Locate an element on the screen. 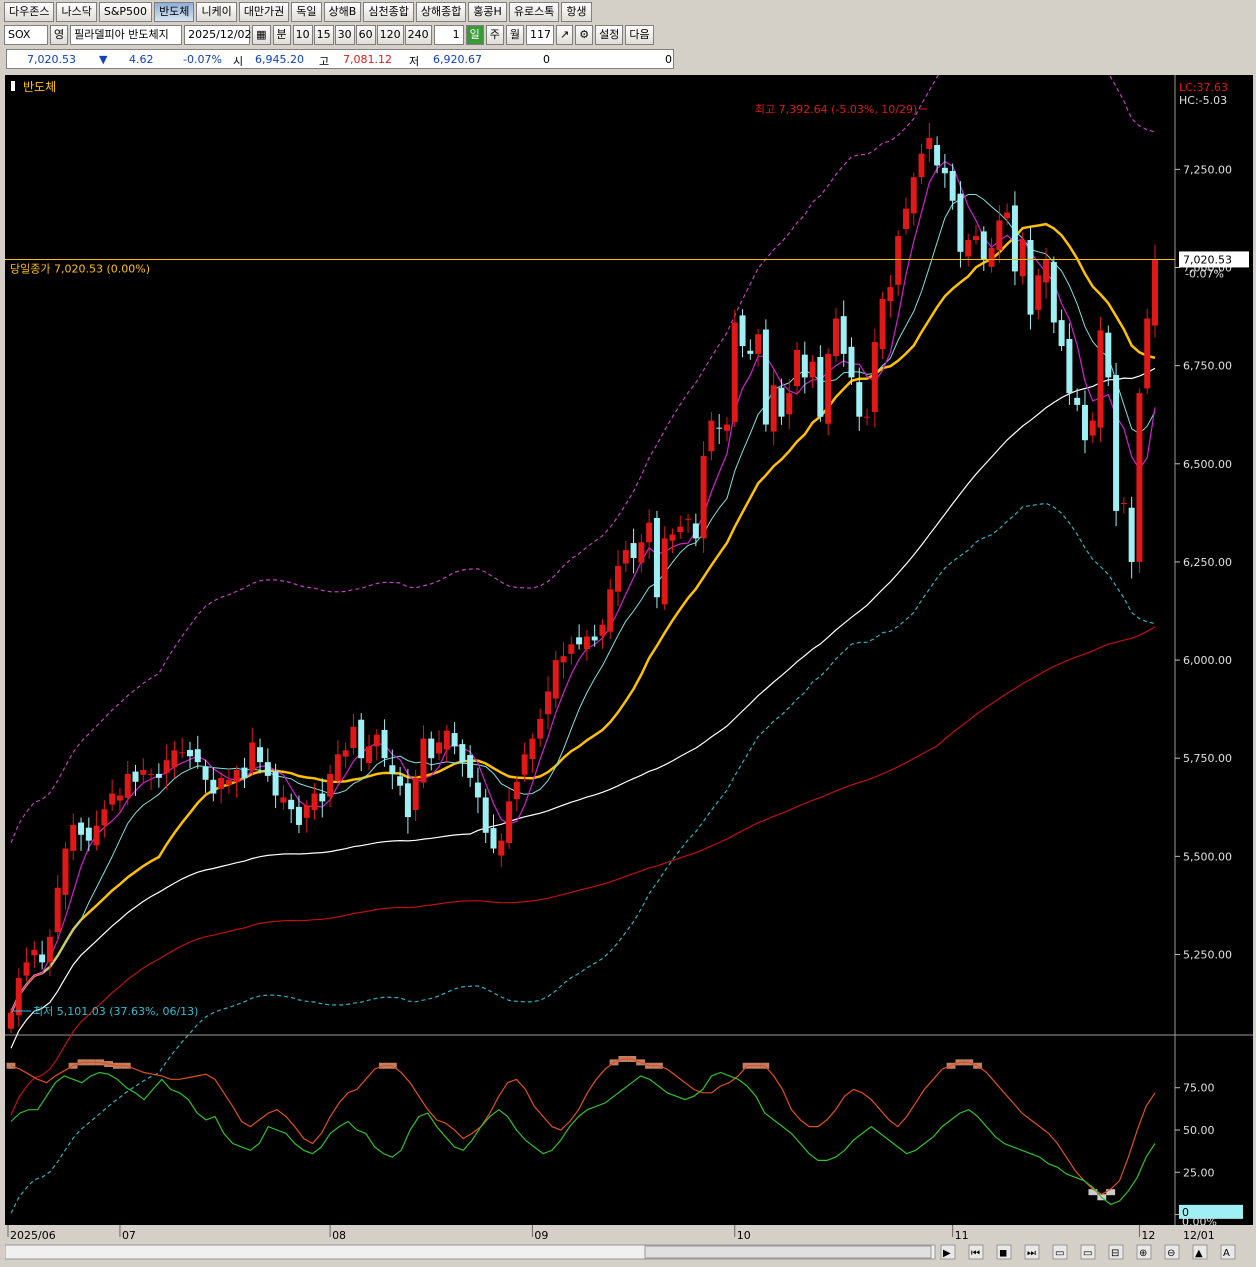 The height and width of the screenshot is (1267, 1256). calendar-icon: ▦ is located at coordinates (261, 35).